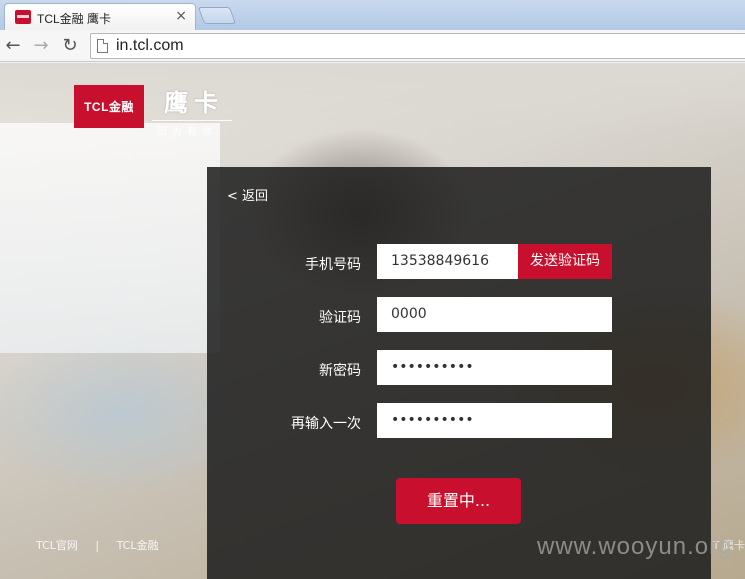 This screenshot has height=579, width=745. Describe the element at coordinates (494, 314) in the screenshot. I see `code-input: 0000` at that location.